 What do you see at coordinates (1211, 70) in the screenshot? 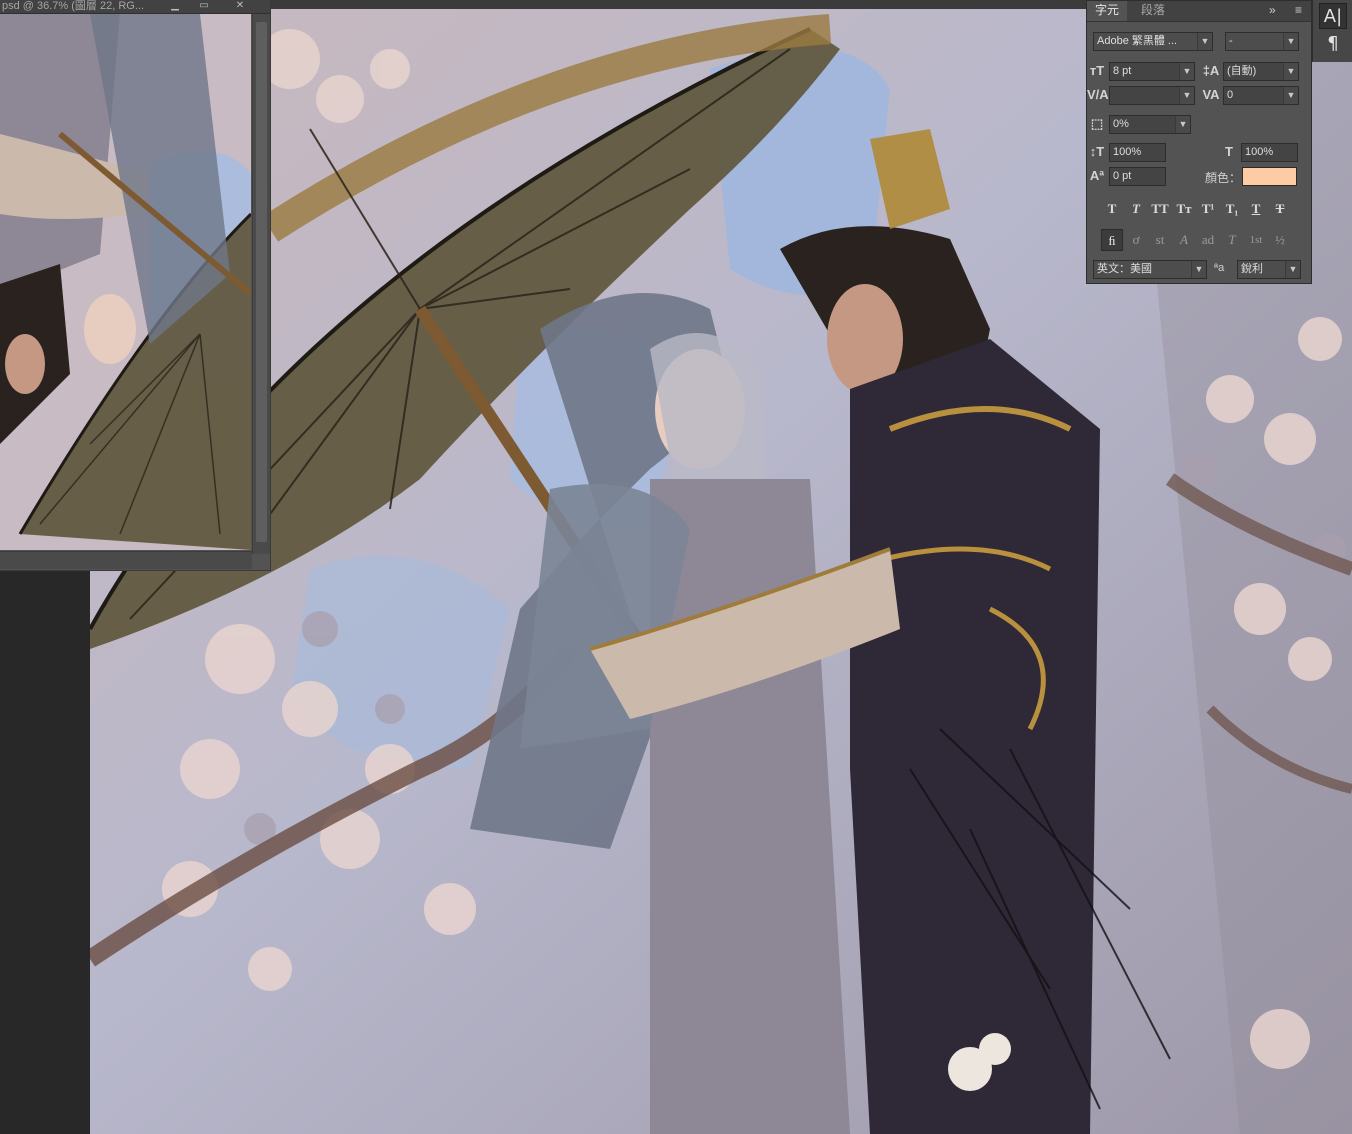
I see `leading-icon: ‡A` at bounding box center [1211, 70].